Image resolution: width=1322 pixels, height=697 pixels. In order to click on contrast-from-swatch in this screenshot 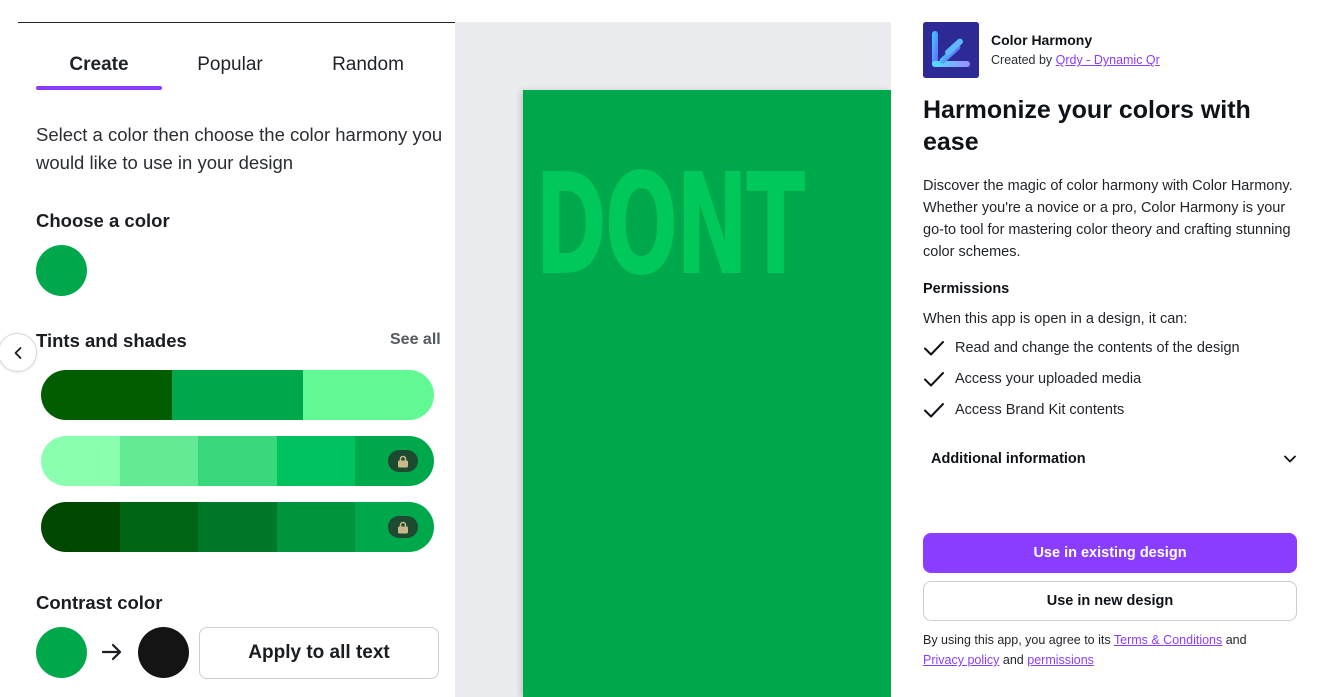, I will do `click(61, 652)`.